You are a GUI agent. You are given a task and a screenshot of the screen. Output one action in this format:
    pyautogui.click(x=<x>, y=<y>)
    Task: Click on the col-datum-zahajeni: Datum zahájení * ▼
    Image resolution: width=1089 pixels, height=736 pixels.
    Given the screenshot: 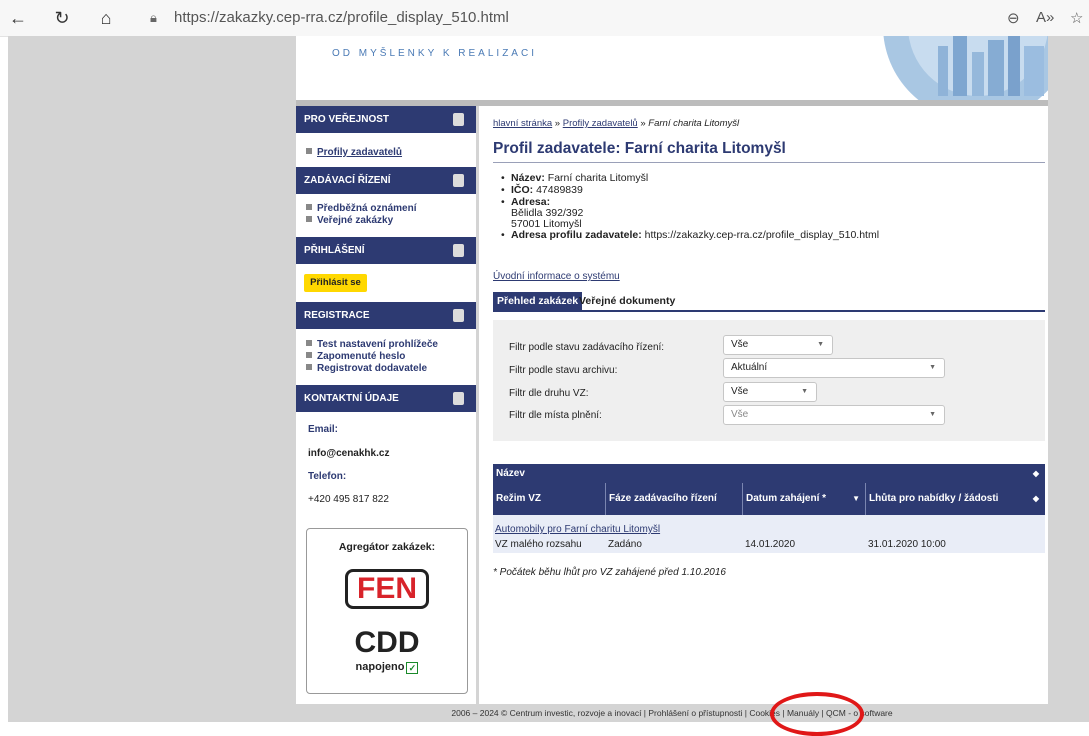 What is the action you would take?
    pyautogui.click(x=803, y=499)
    